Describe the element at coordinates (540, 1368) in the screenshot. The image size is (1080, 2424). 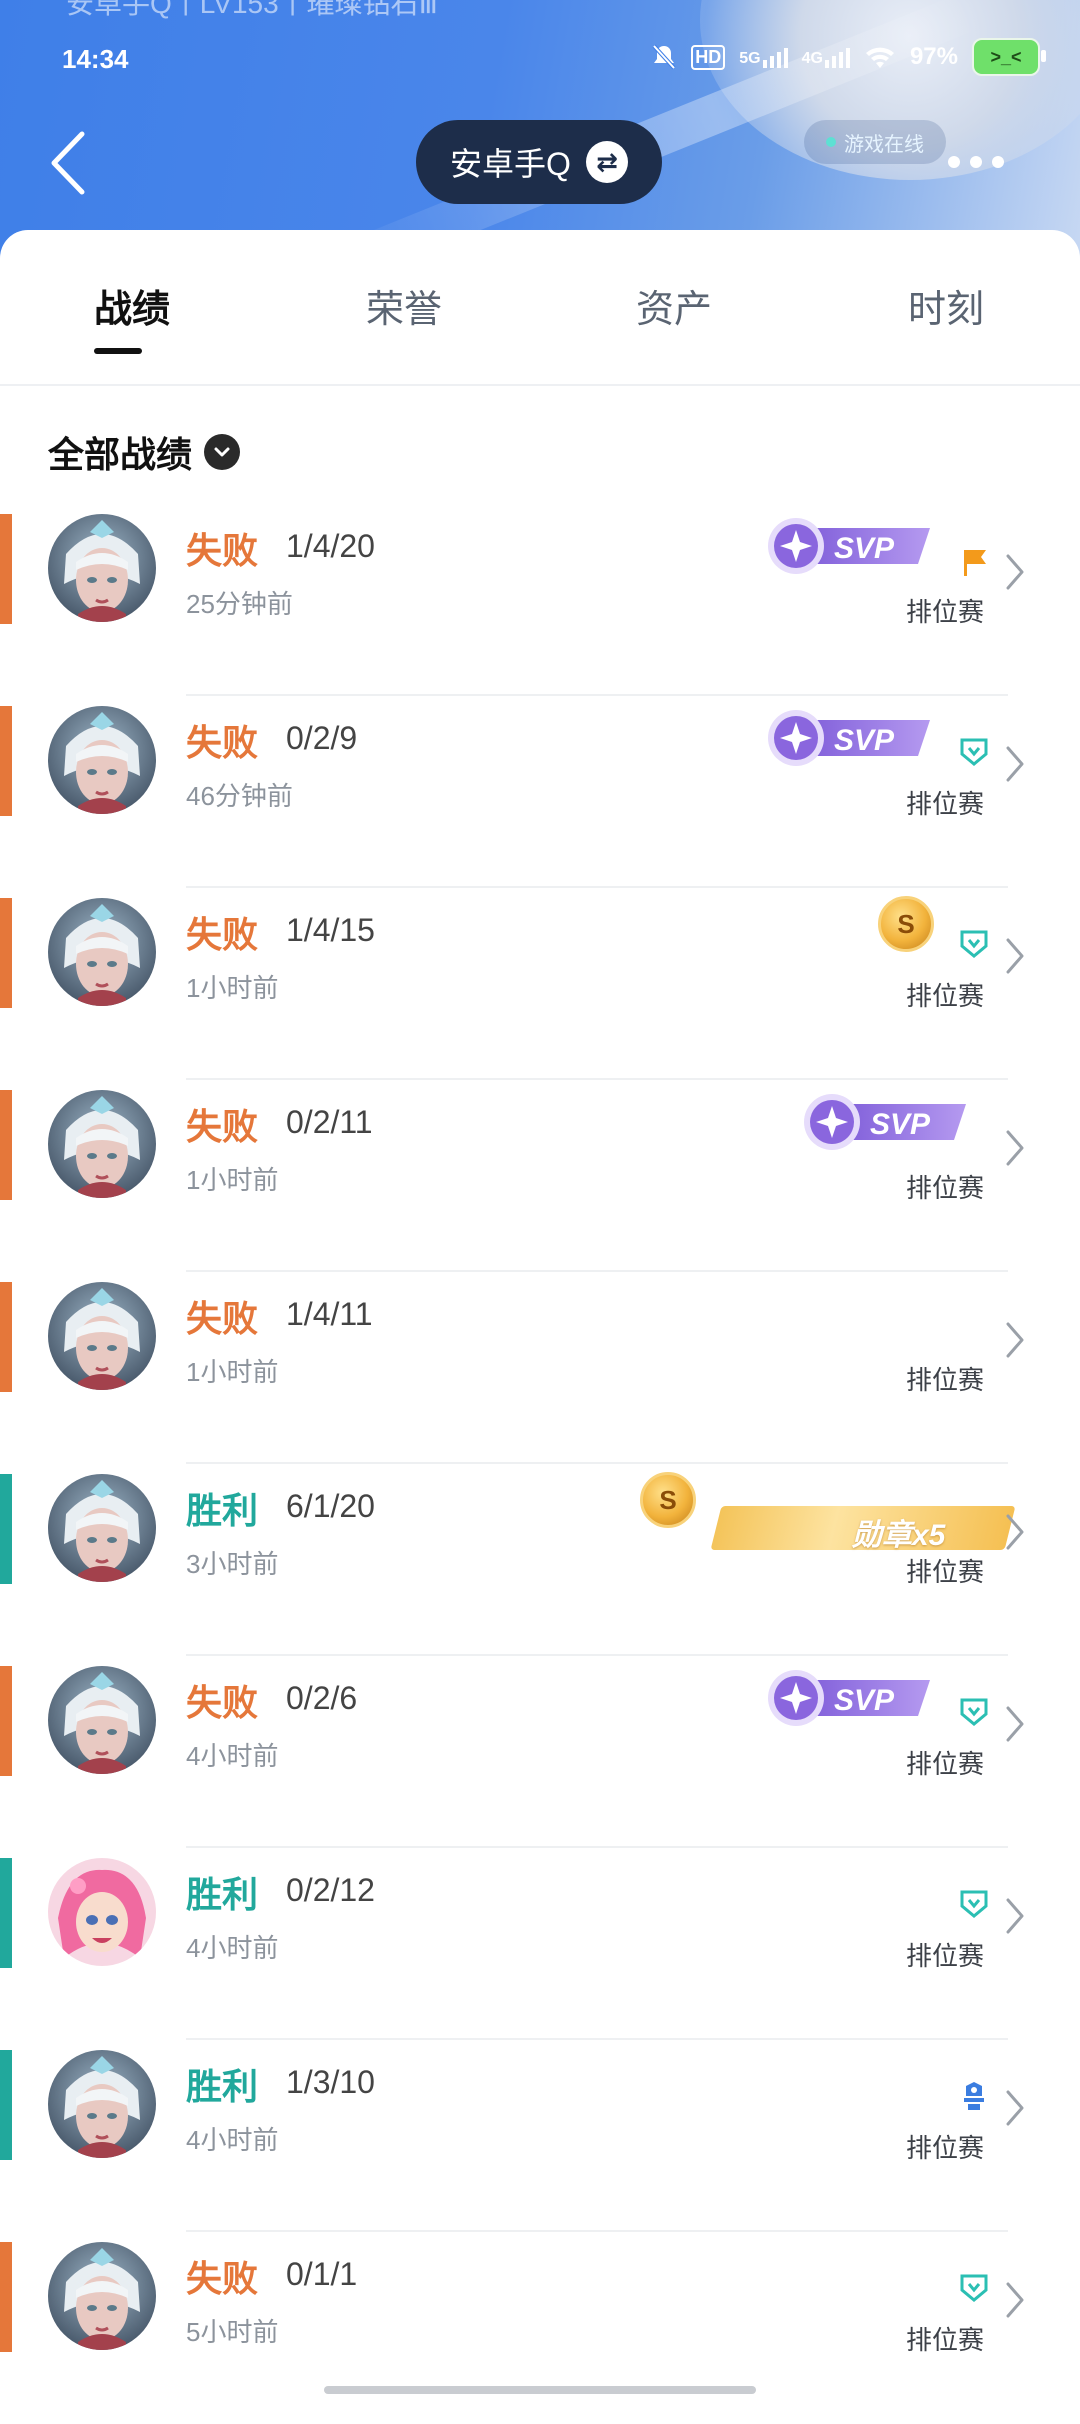
I see `match-row: 失败 1/4/11 1小时前 排位赛` at that location.